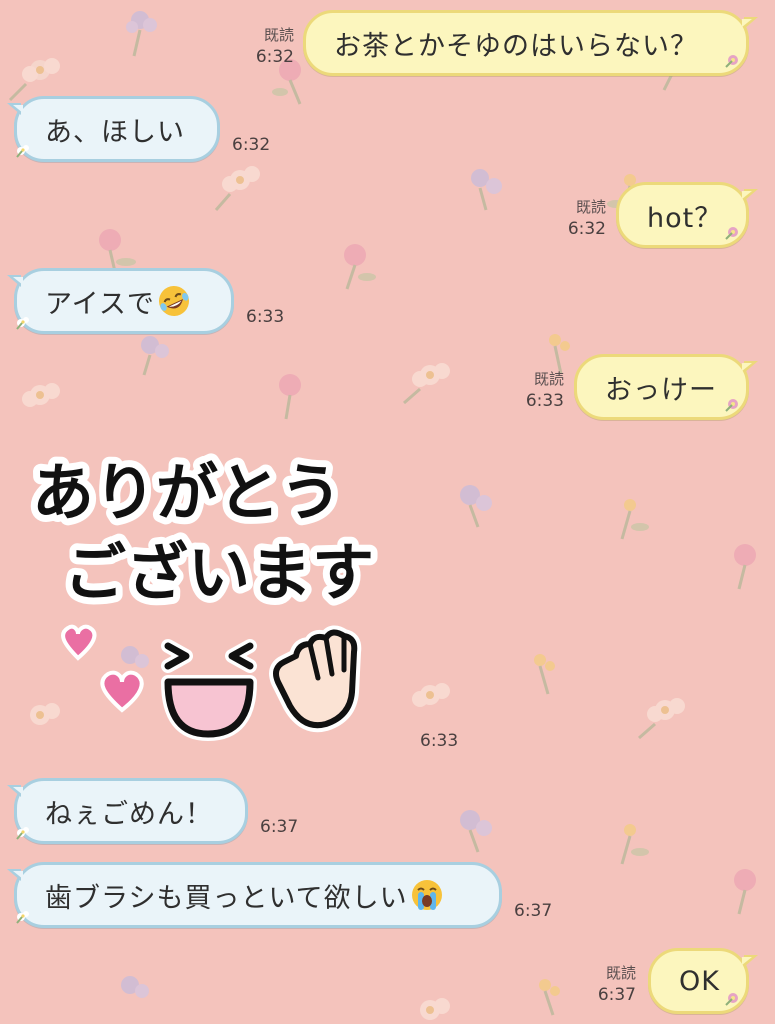 This screenshot has width=775, height=1024. Describe the element at coordinates (685, 218) in the screenshot. I see `message-text: hot？` at that location.